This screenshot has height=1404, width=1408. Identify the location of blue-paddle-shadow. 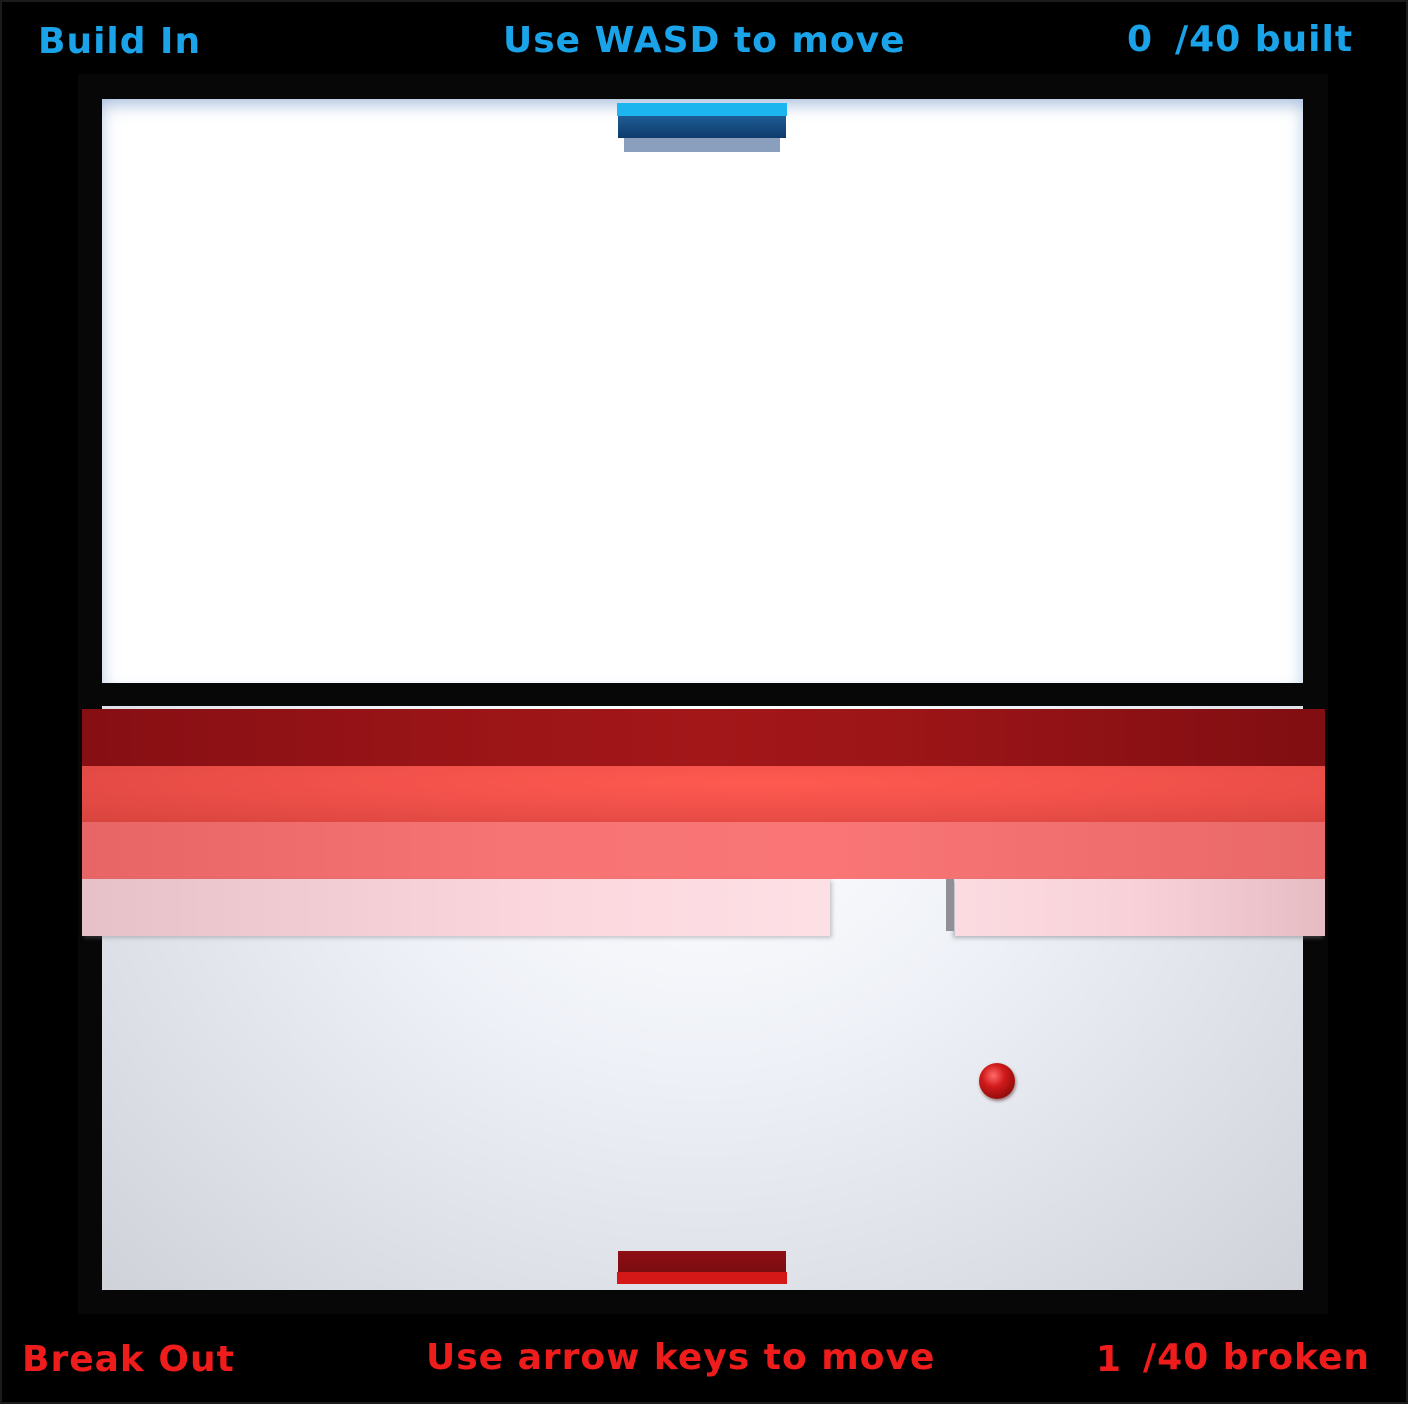
(702, 145).